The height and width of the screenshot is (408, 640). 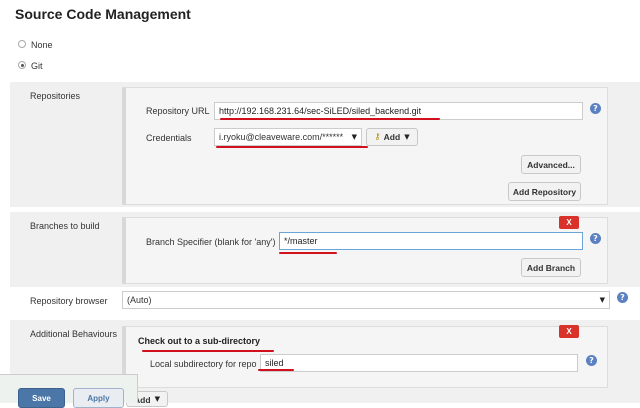 What do you see at coordinates (544, 191) in the screenshot?
I see `add-repository-button: Add Repository` at bounding box center [544, 191].